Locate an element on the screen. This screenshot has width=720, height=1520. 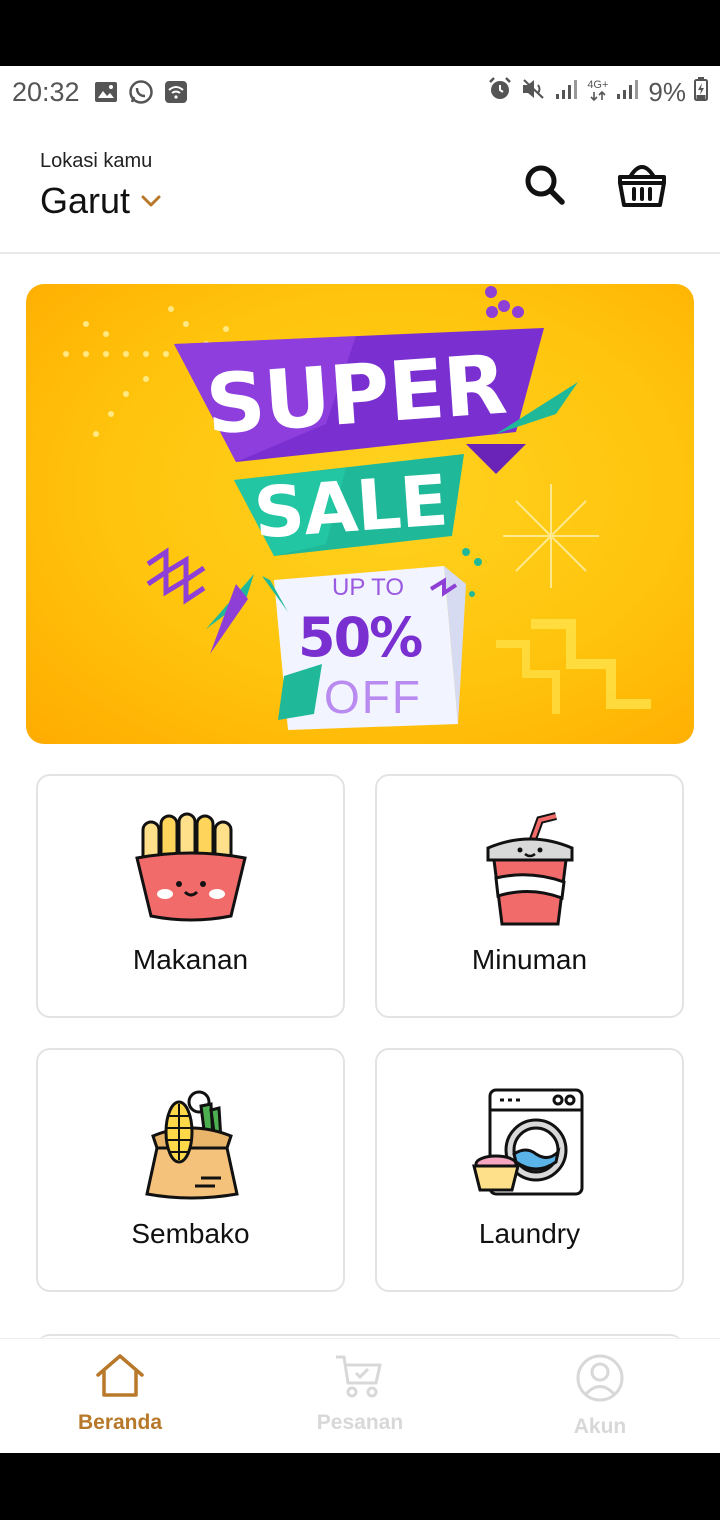
signal-icon is located at coordinates (567, 92).